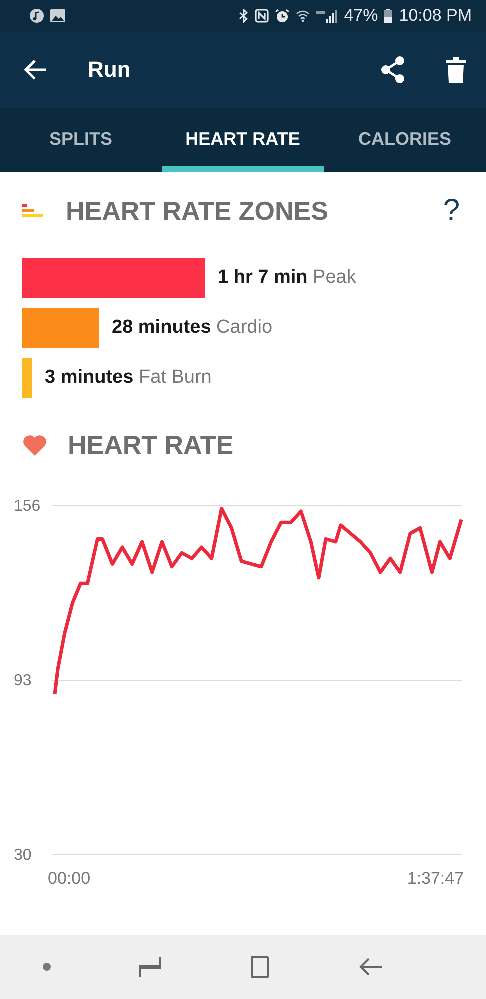 The height and width of the screenshot is (999, 486). What do you see at coordinates (33, 211) in the screenshot?
I see `zones-icon` at bounding box center [33, 211].